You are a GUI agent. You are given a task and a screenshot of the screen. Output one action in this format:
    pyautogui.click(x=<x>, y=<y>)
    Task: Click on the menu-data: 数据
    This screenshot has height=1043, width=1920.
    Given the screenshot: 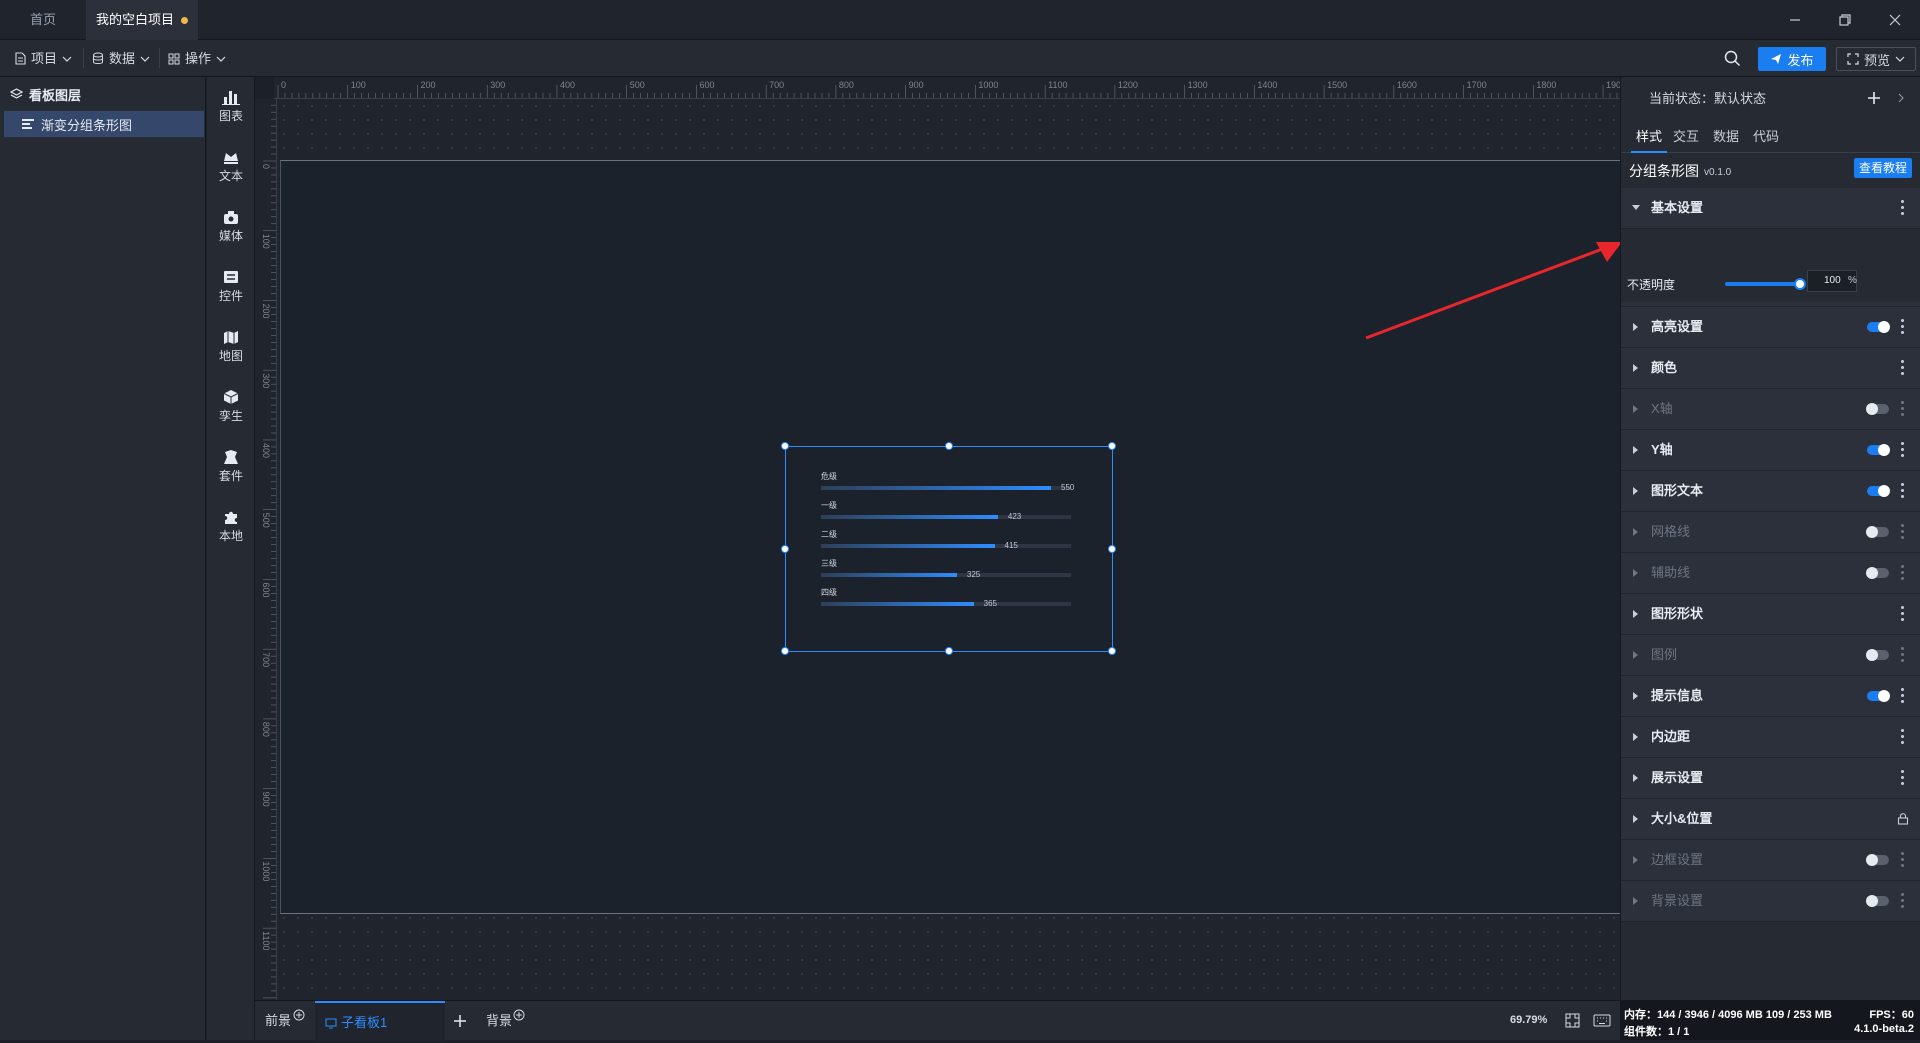 What is the action you would take?
    pyautogui.click(x=121, y=58)
    